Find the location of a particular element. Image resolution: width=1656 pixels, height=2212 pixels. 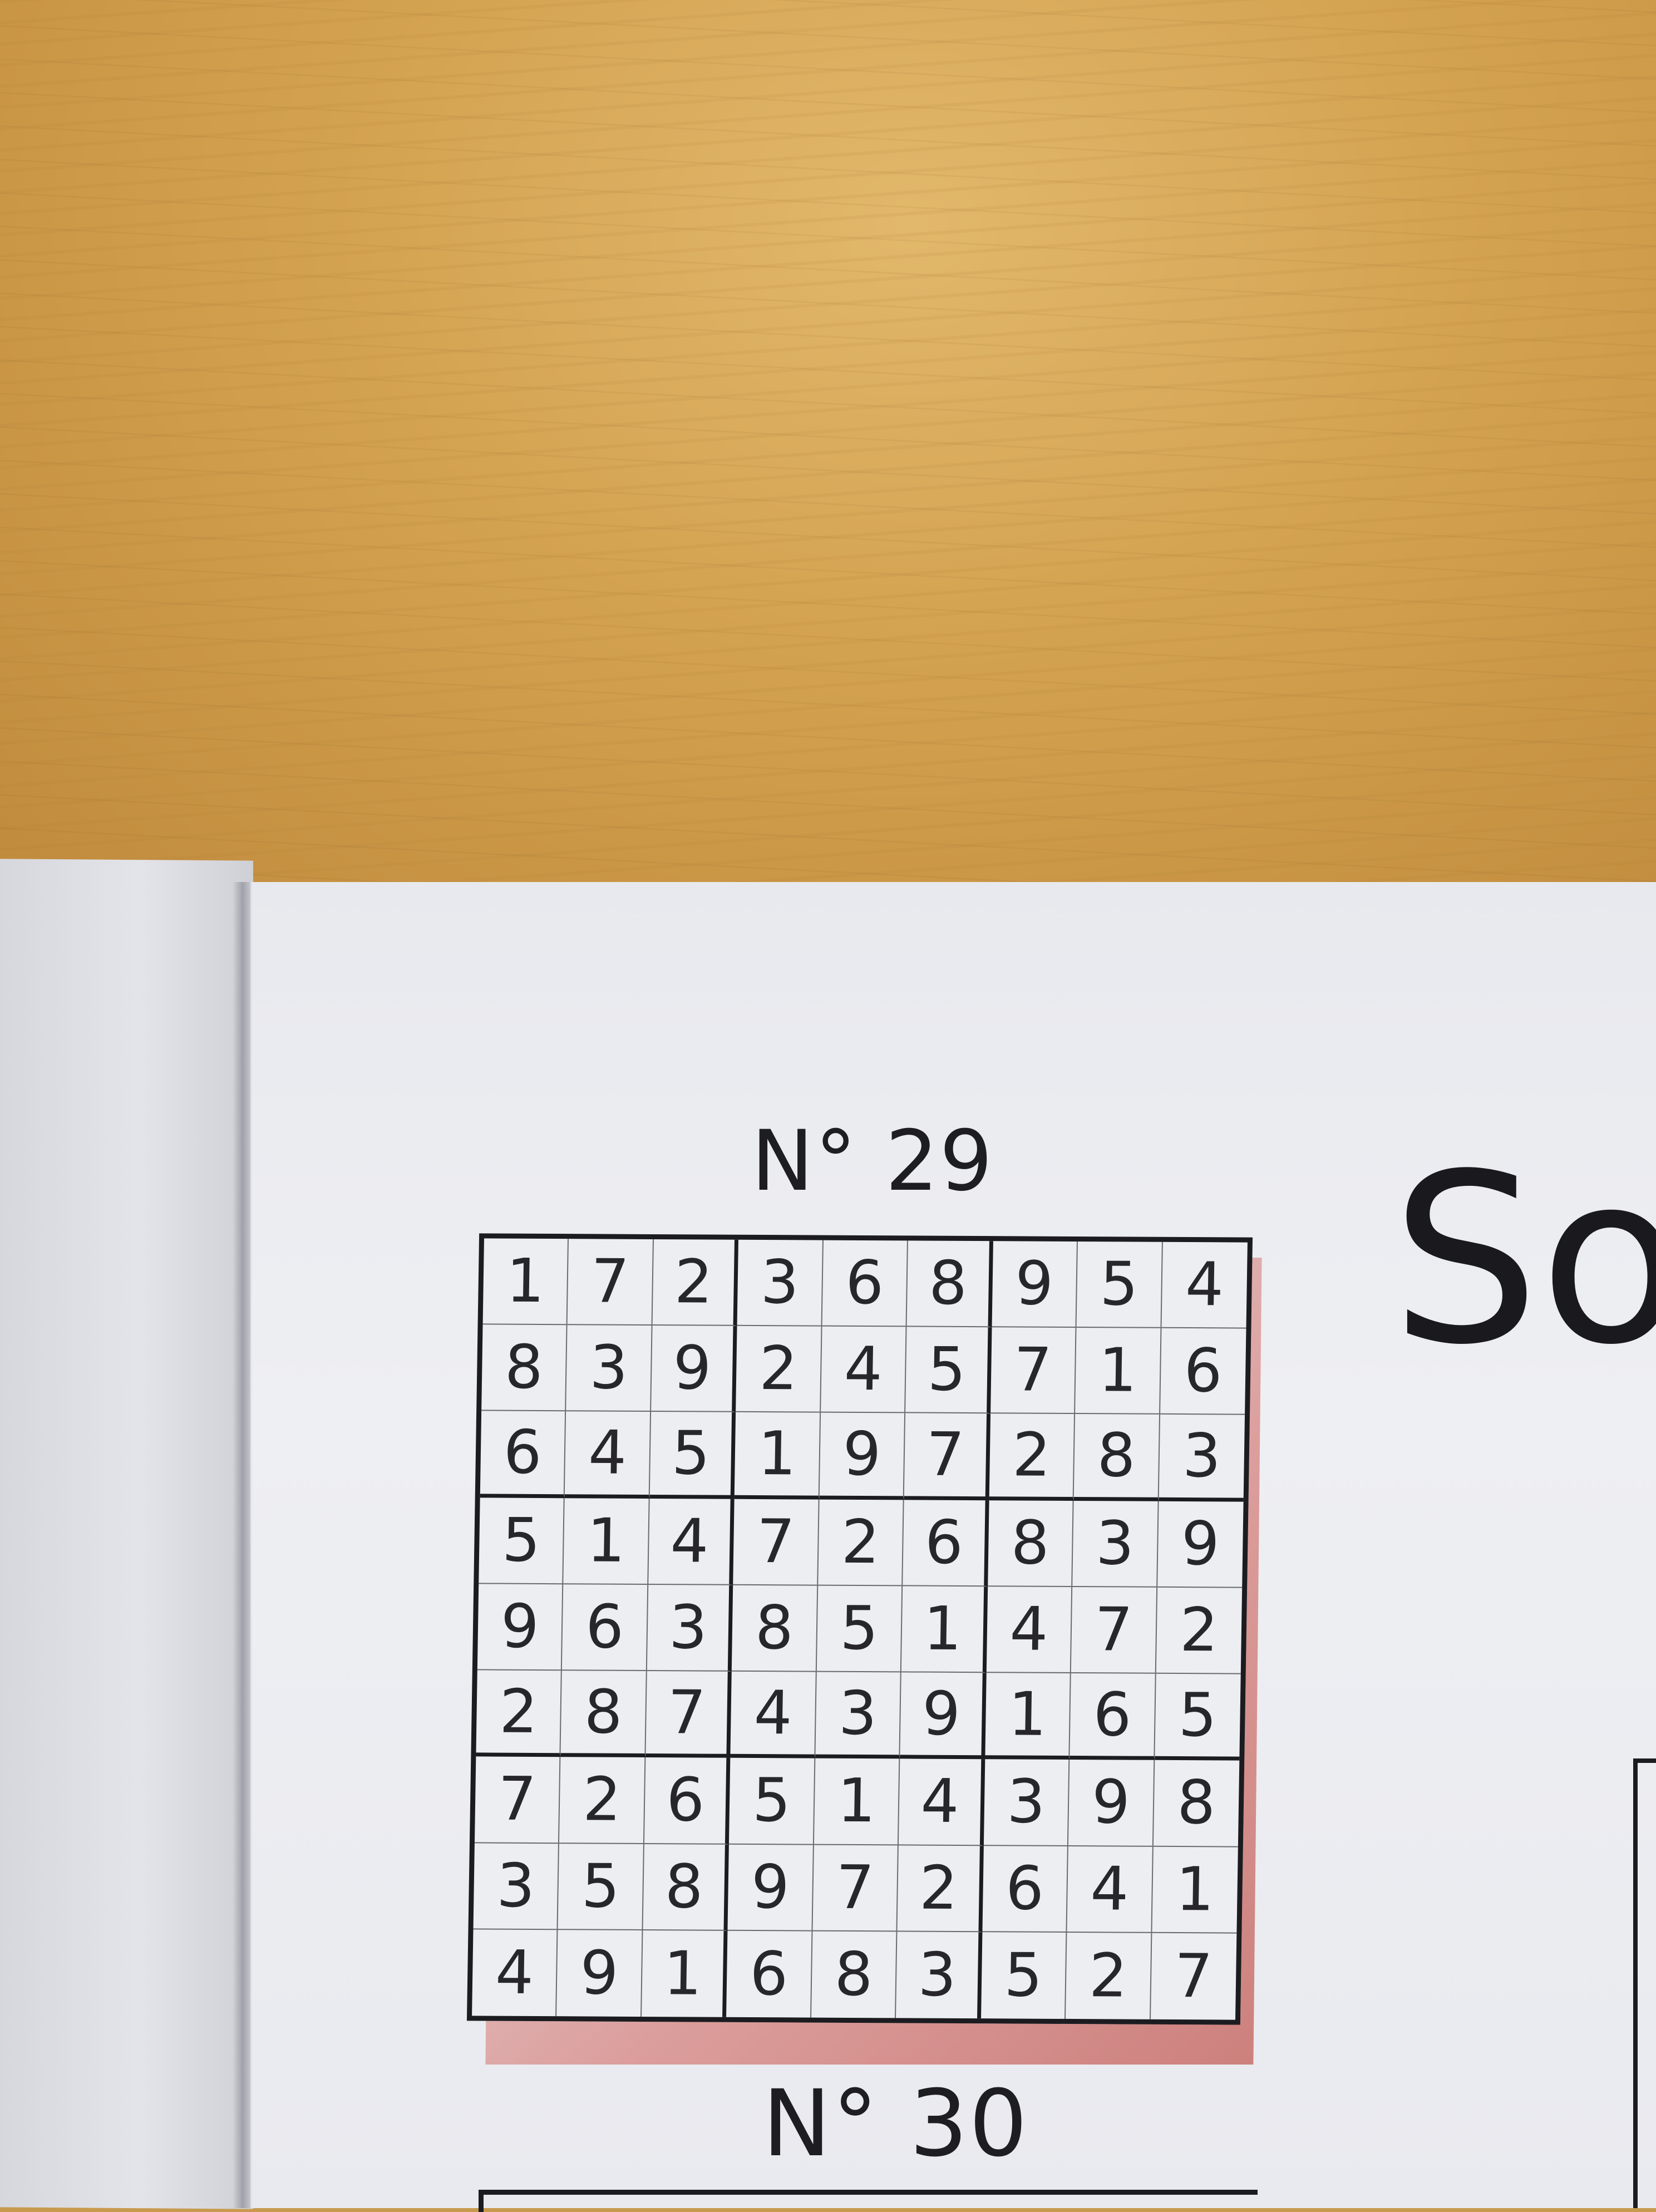

puzzle-30-title: N° 30 is located at coordinates (895, 2123).